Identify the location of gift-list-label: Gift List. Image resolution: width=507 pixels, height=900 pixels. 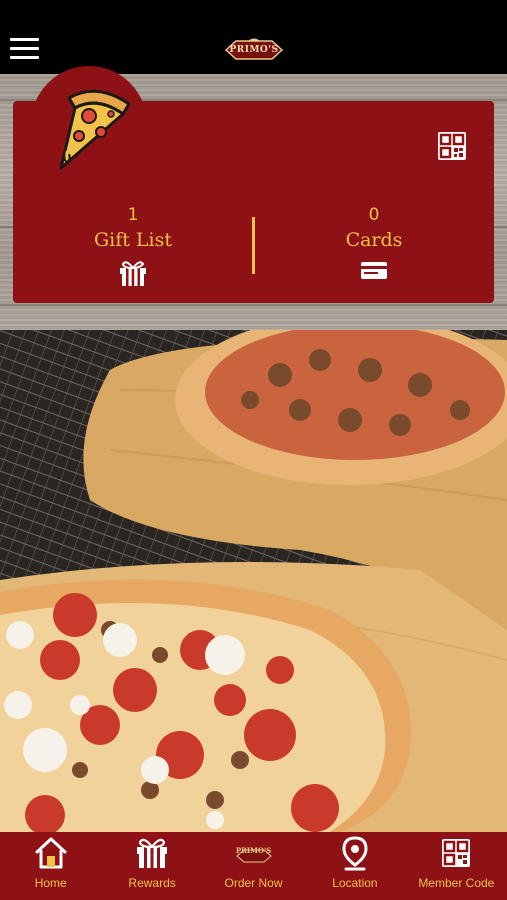
(133, 240).